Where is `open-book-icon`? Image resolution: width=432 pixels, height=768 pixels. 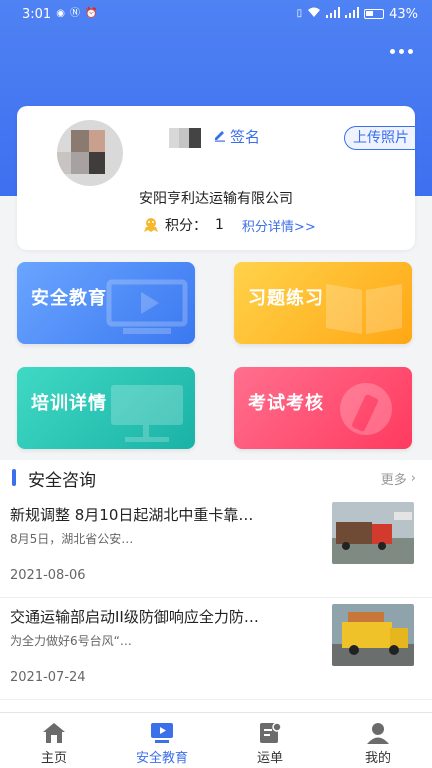
open-book-icon is located at coordinates (364, 309).